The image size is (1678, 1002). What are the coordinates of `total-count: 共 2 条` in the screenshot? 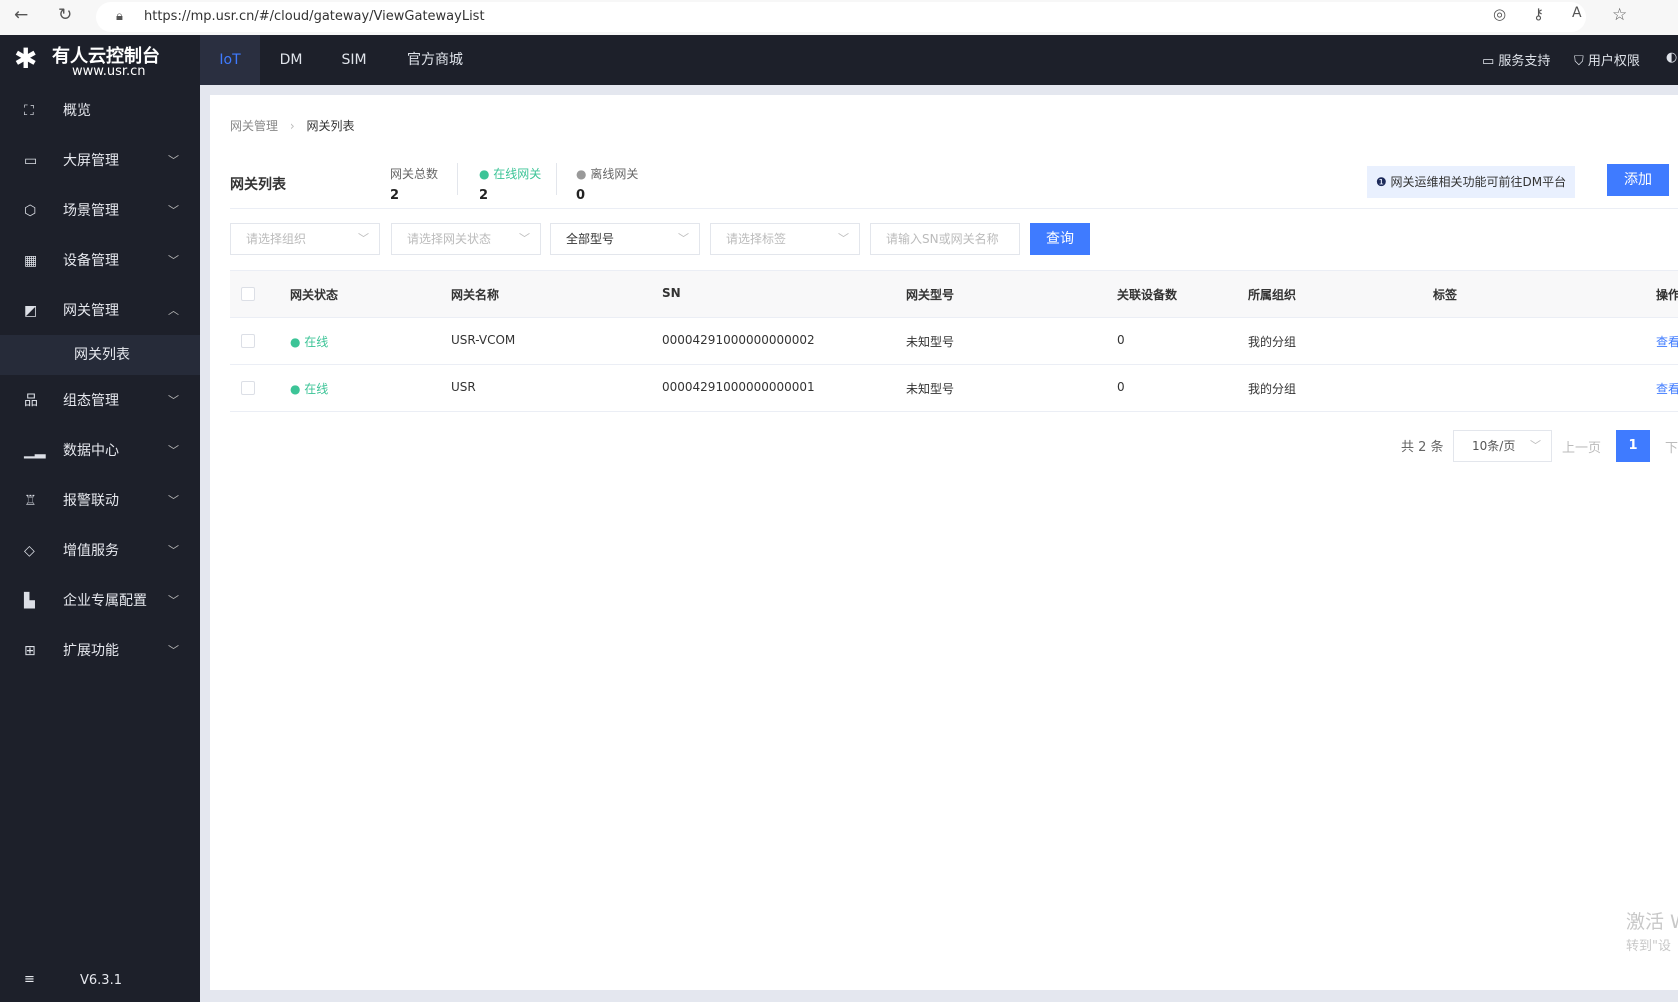 It's located at (1422, 447).